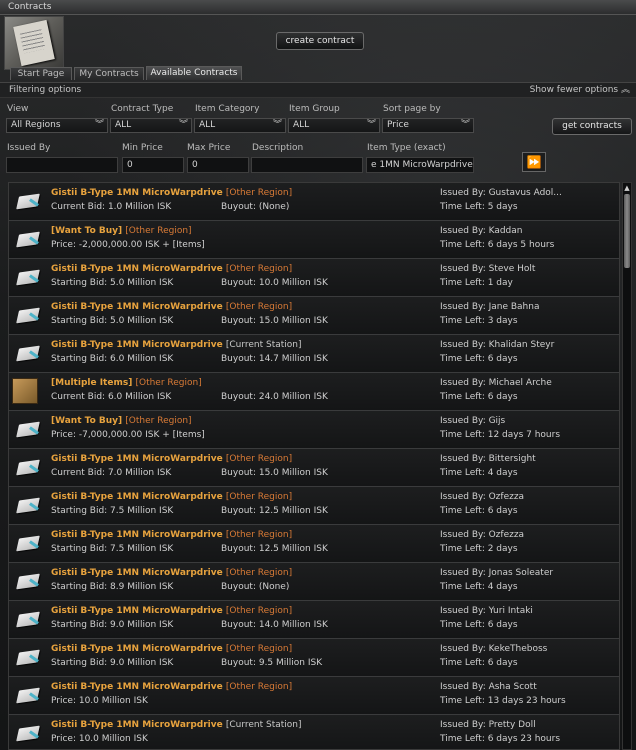 This screenshot has width=636, height=750. I want to click on issued-by-input, so click(62, 165).